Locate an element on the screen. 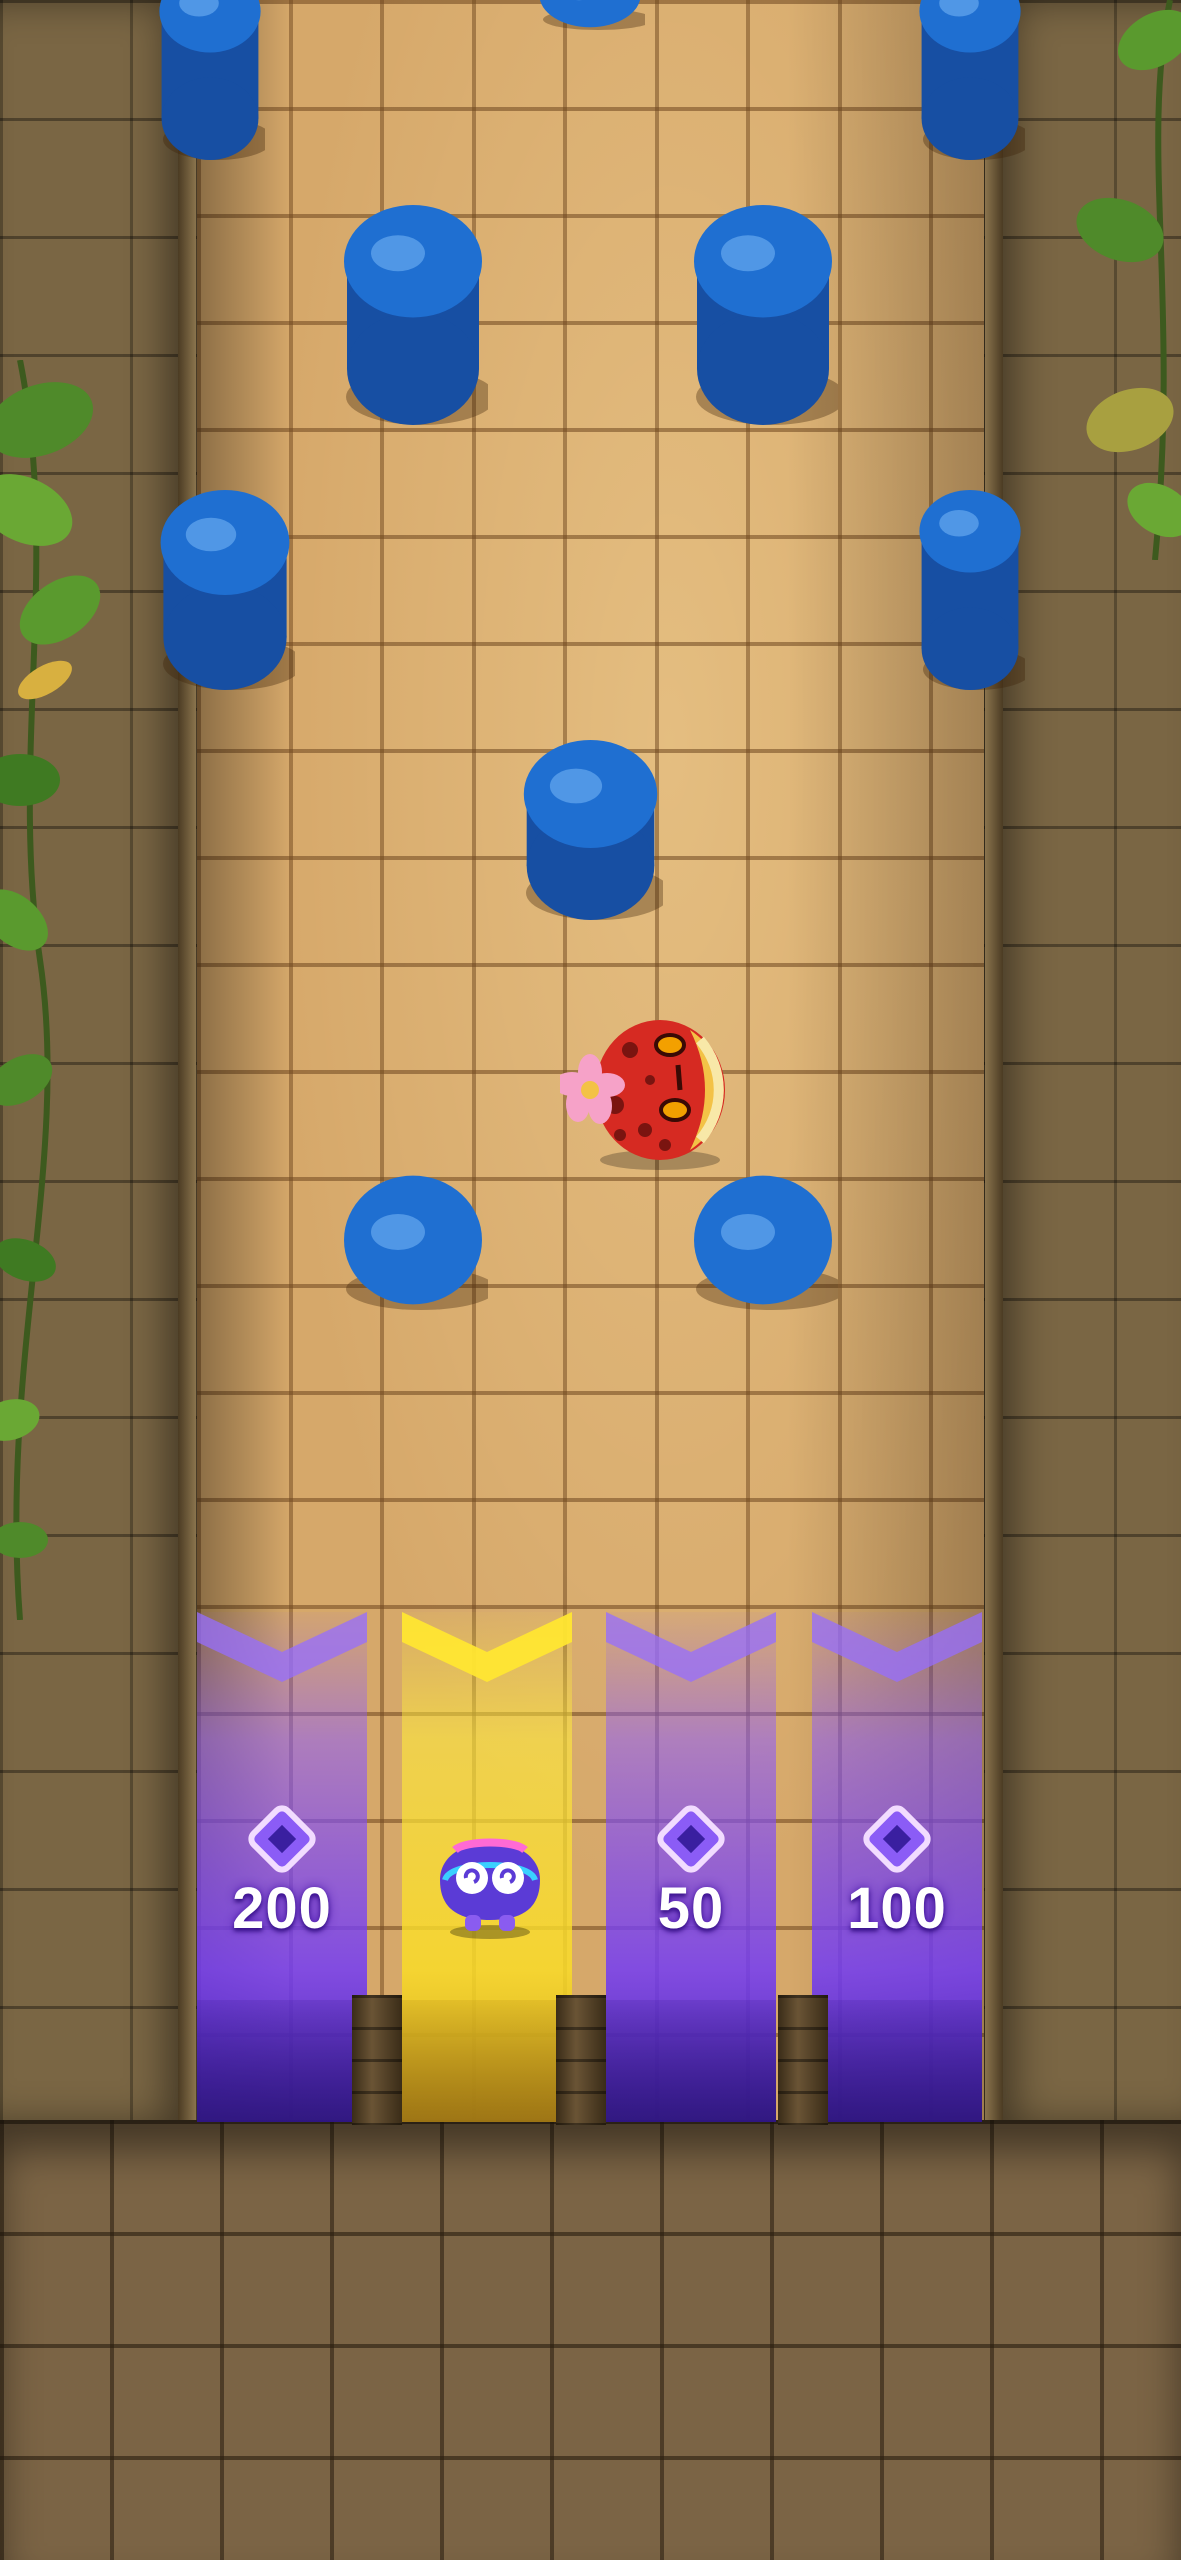  bucket-value: 100 is located at coordinates (897, 1908).